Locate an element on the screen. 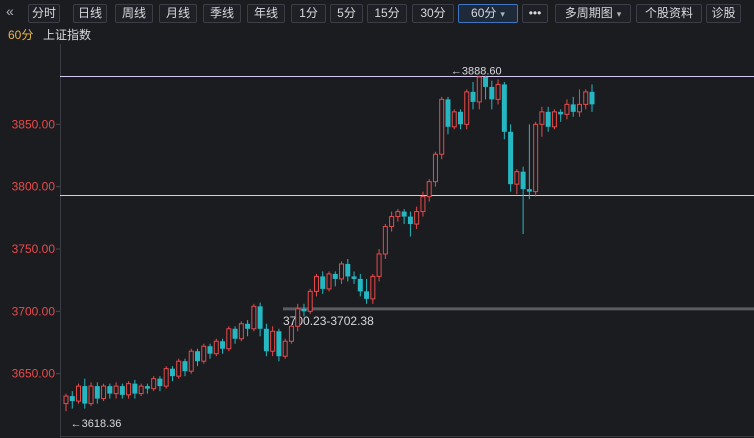 This screenshot has height=438, width=754. high-label: ←3888.60 is located at coordinates (476, 72).